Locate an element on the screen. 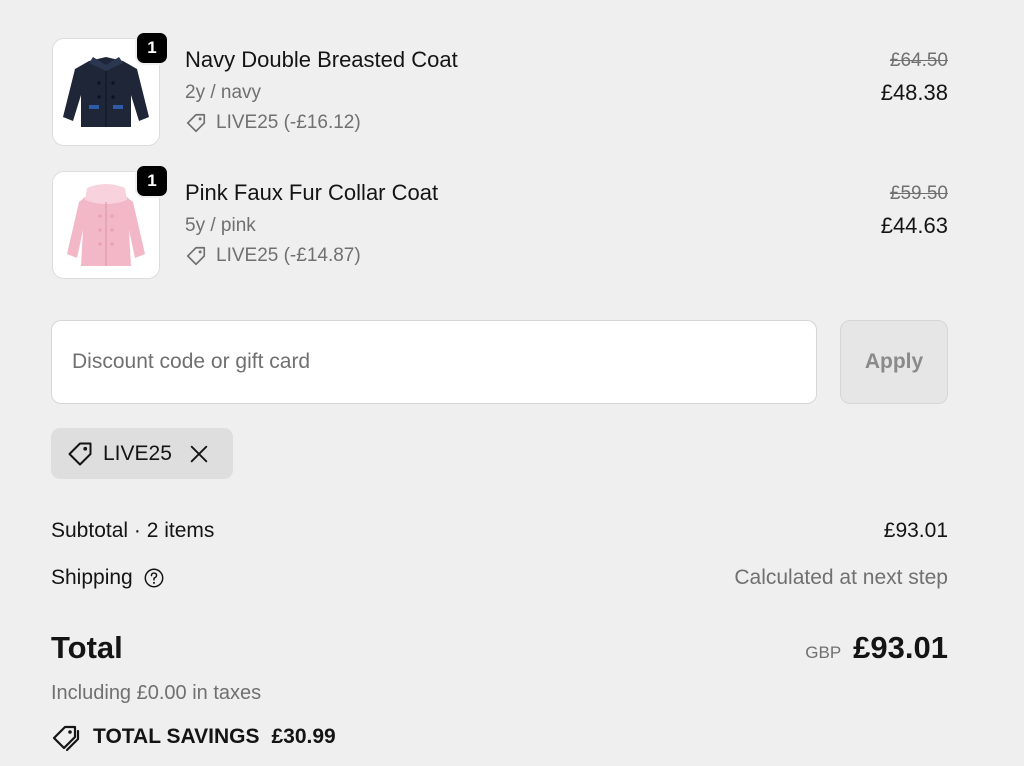  currency-code: GBP is located at coordinates (823, 652).